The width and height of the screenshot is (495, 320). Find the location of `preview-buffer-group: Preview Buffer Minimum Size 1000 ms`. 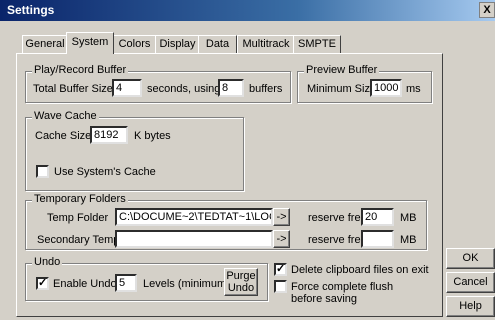

preview-buffer-group: Preview Buffer Minimum Size 1000 ms is located at coordinates (364, 83).